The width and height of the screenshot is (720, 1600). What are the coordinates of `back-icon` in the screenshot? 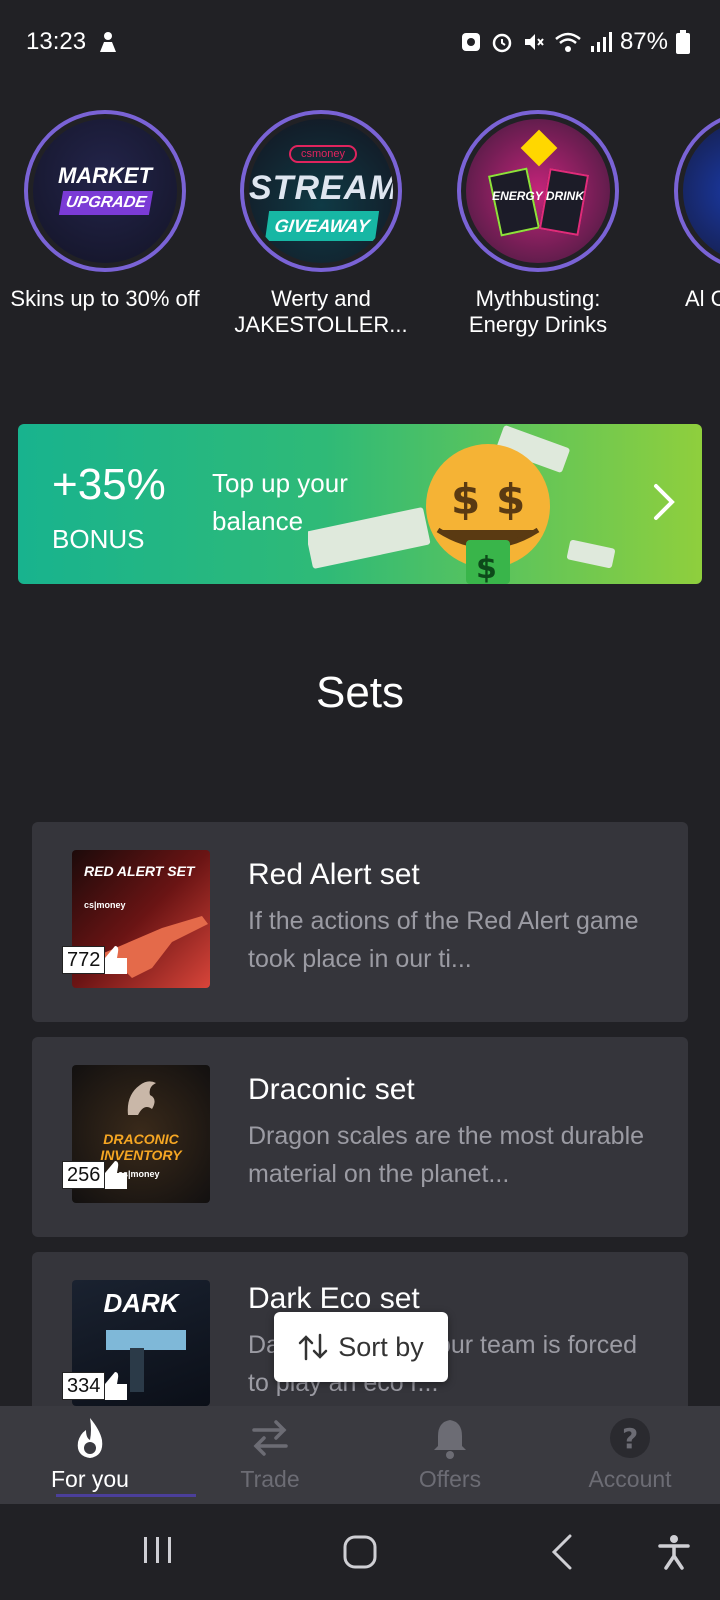 It's located at (562, 1552).